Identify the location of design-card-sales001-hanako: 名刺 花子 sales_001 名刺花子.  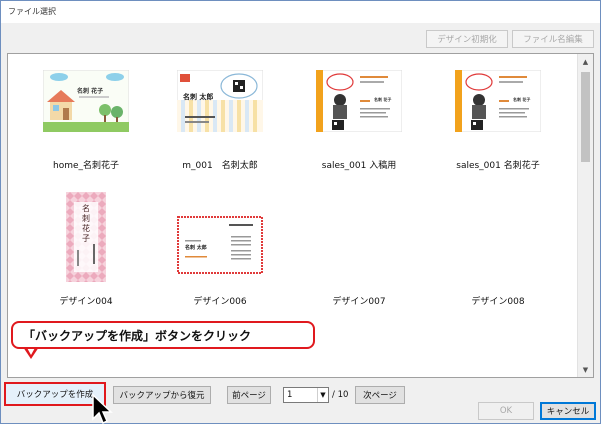
(498, 119).